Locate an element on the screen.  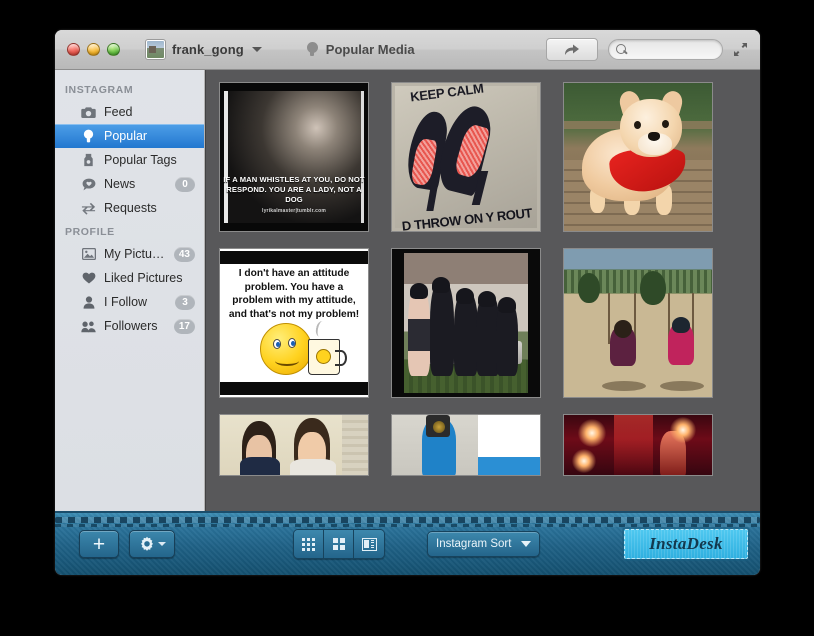
plus-icon: + is located at coordinates (99, 544).